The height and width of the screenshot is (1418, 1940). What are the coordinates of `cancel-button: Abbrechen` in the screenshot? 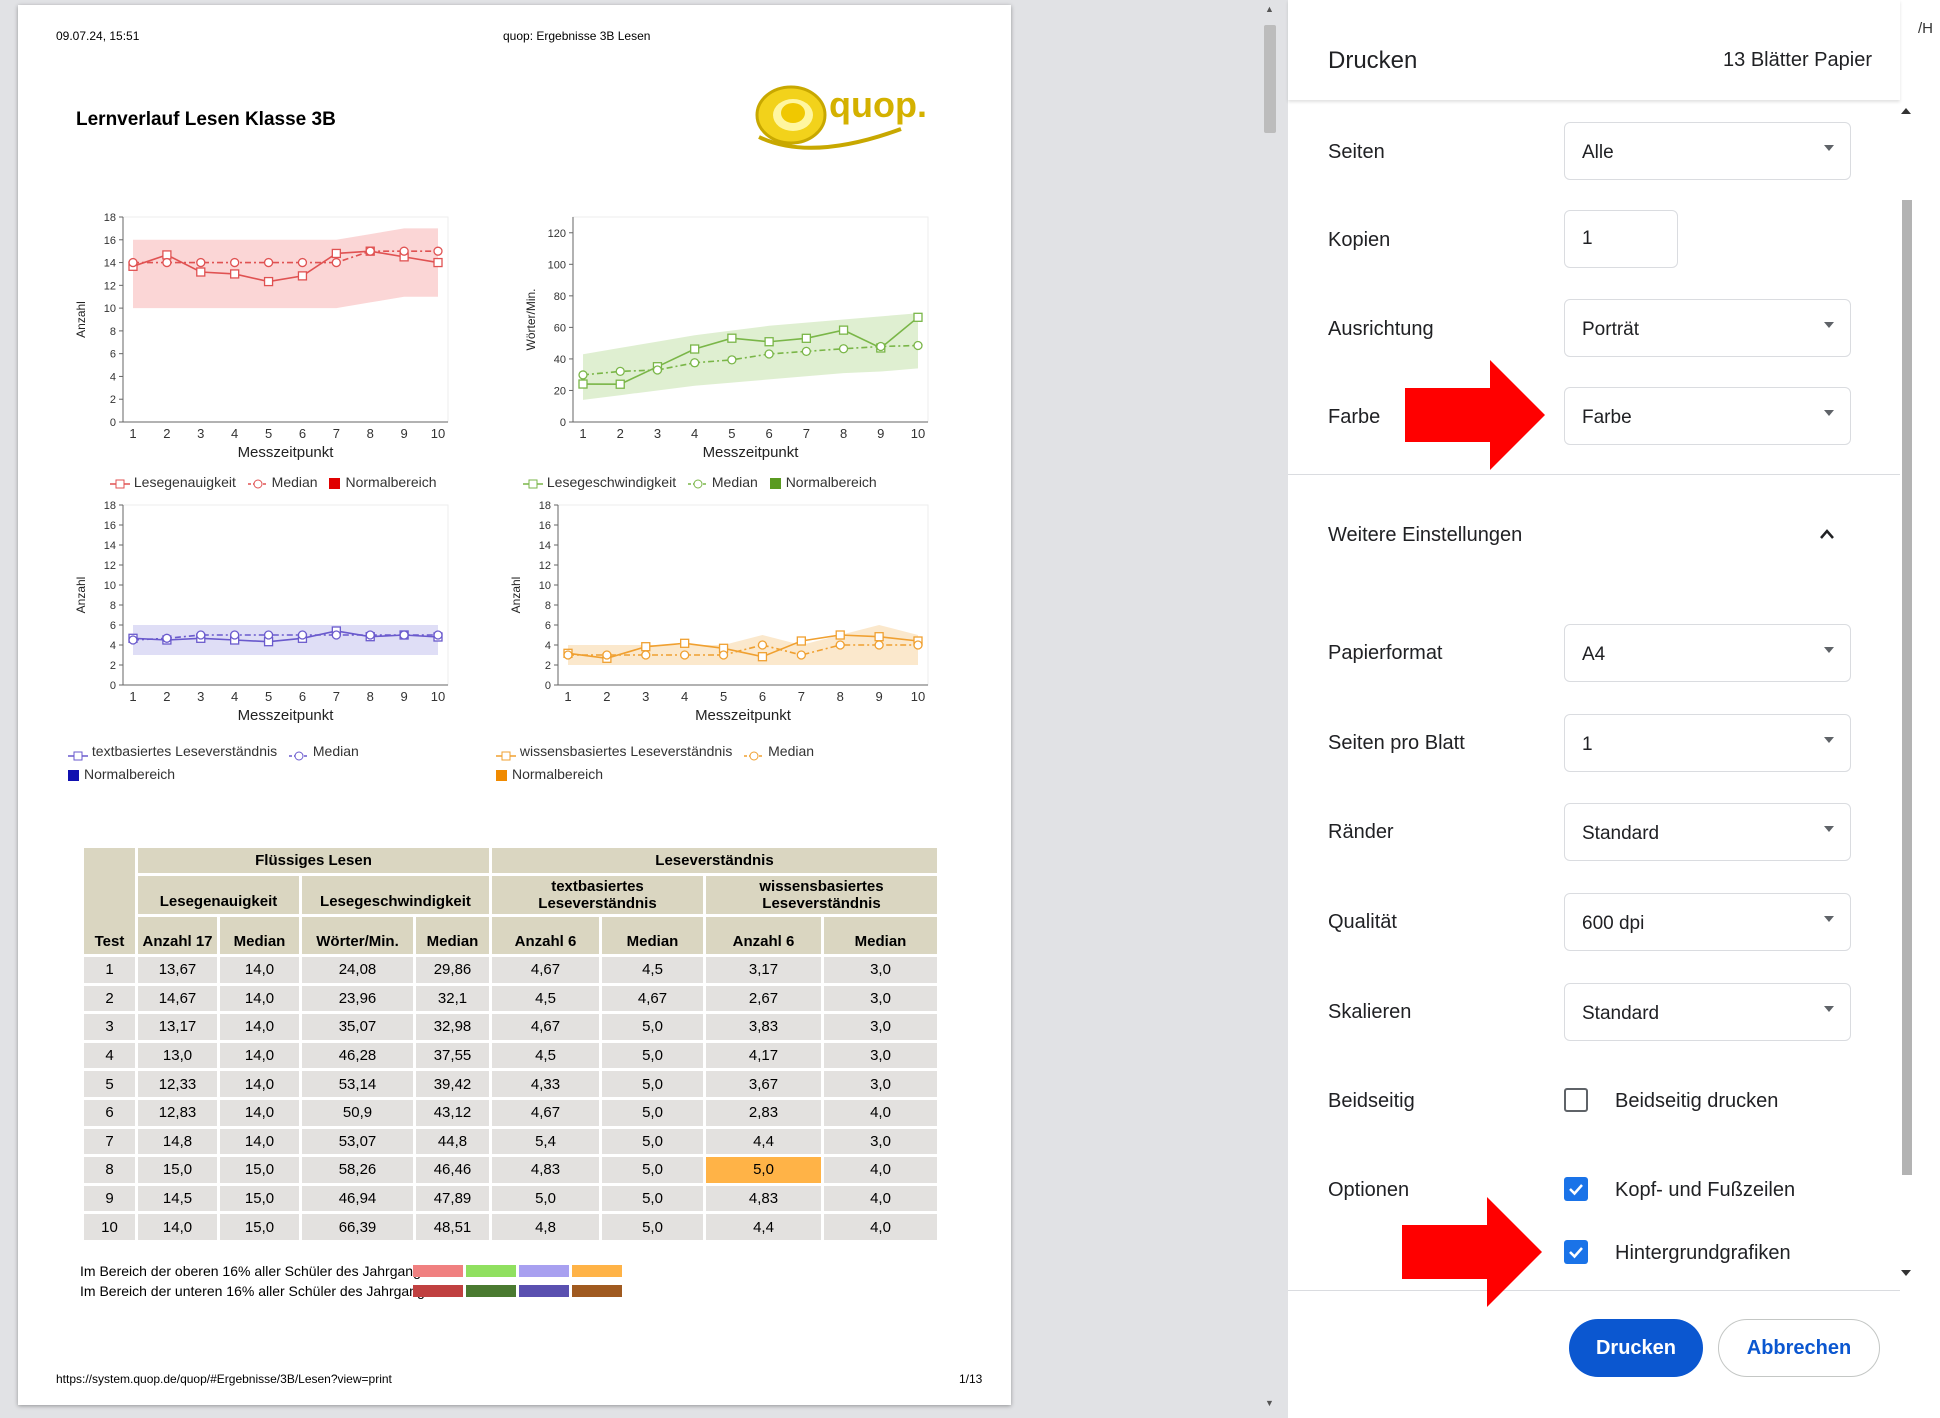 It's located at (1799, 1348).